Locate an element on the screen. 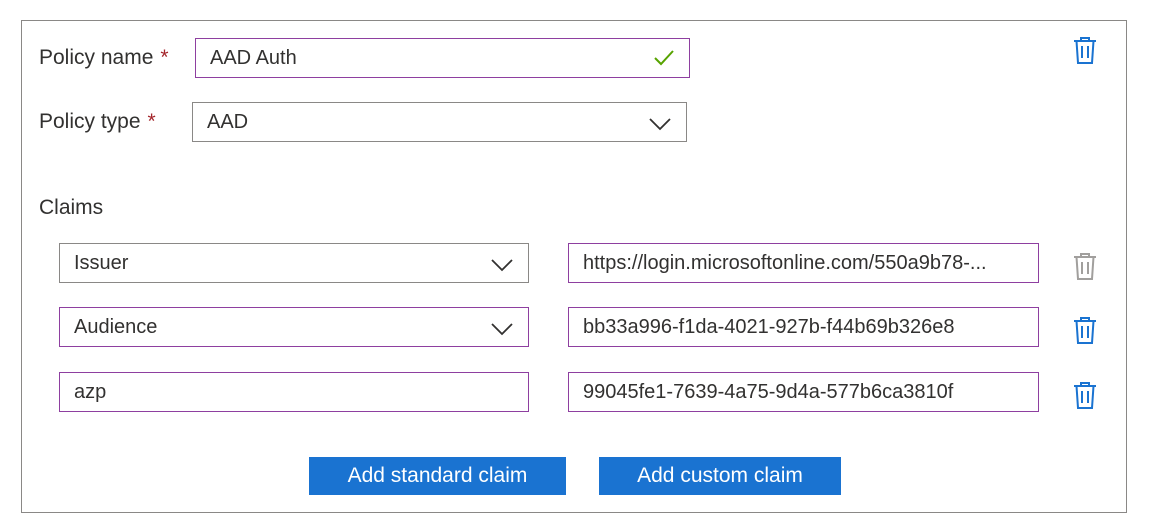  add-custom-claim-button: Add custom claim is located at coordinates (720, 476).